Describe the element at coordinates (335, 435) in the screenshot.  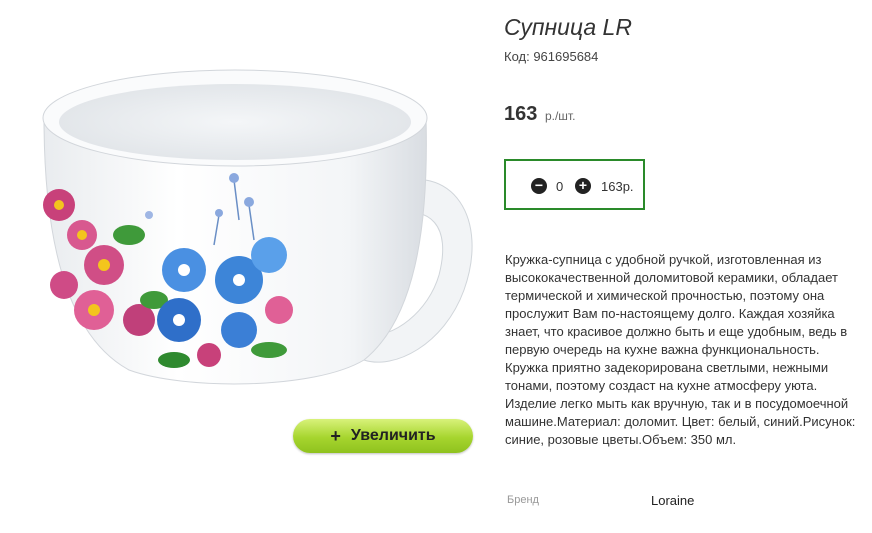
I see `plus-icon: +` at that location.